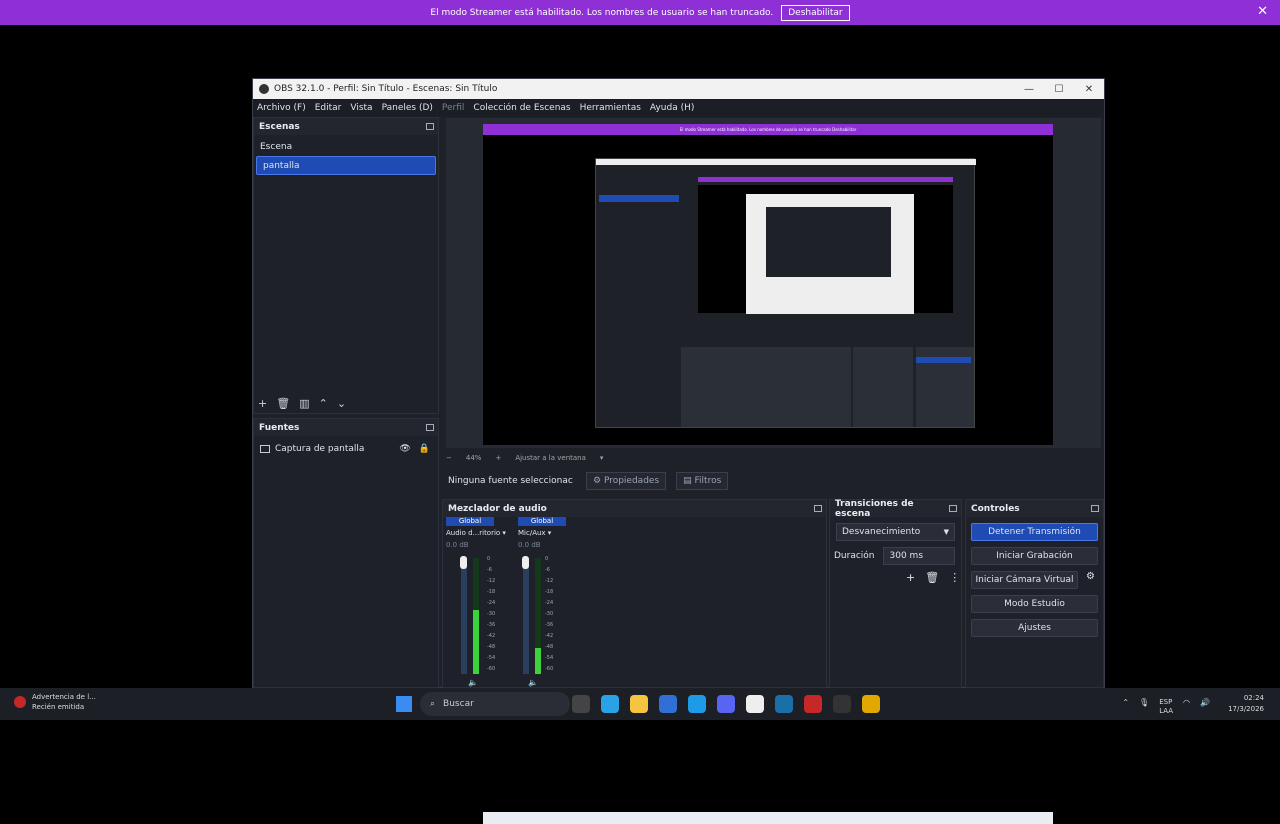  Describe the element at coordinates (404, 449) in the screenshot. I see `eye-icon: 👁` at that location.